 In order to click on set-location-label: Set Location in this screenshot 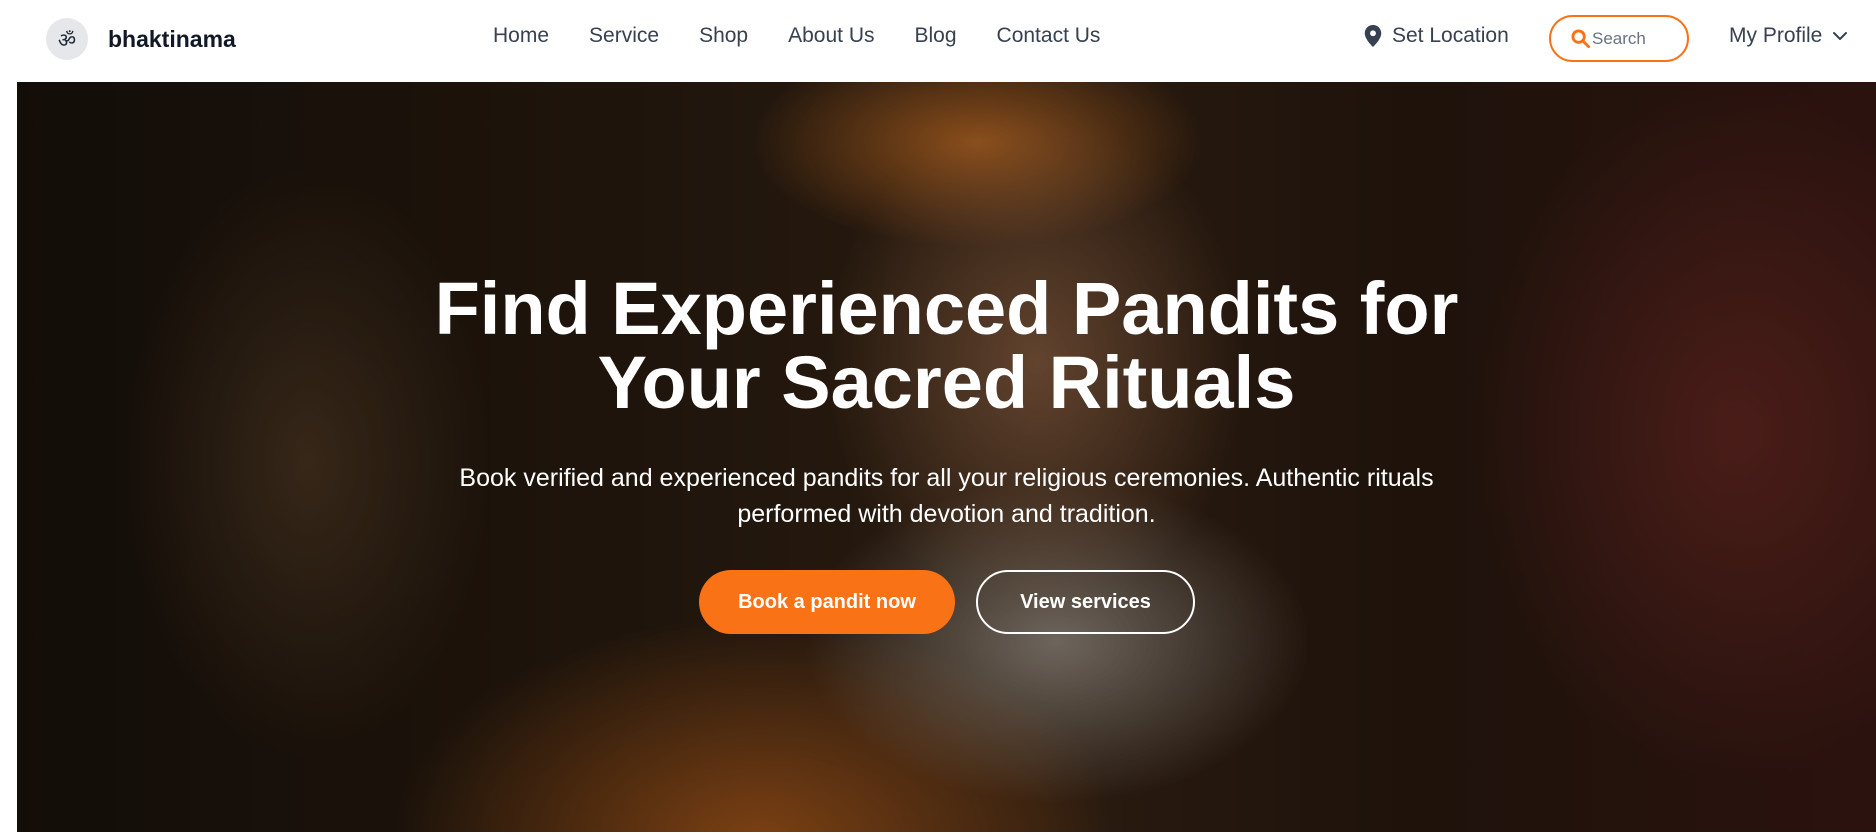, I will do `click(1450, 35)`.